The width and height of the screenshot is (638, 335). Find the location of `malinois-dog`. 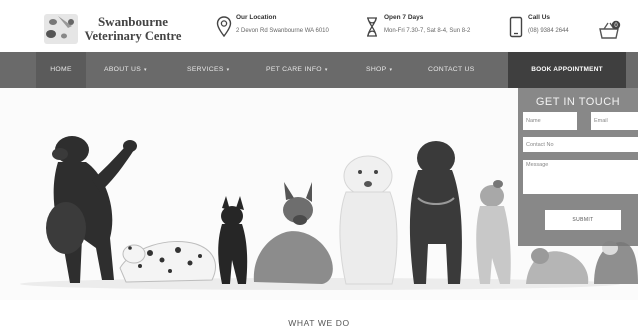

malinois-dog is located at coordinates (293, 233).